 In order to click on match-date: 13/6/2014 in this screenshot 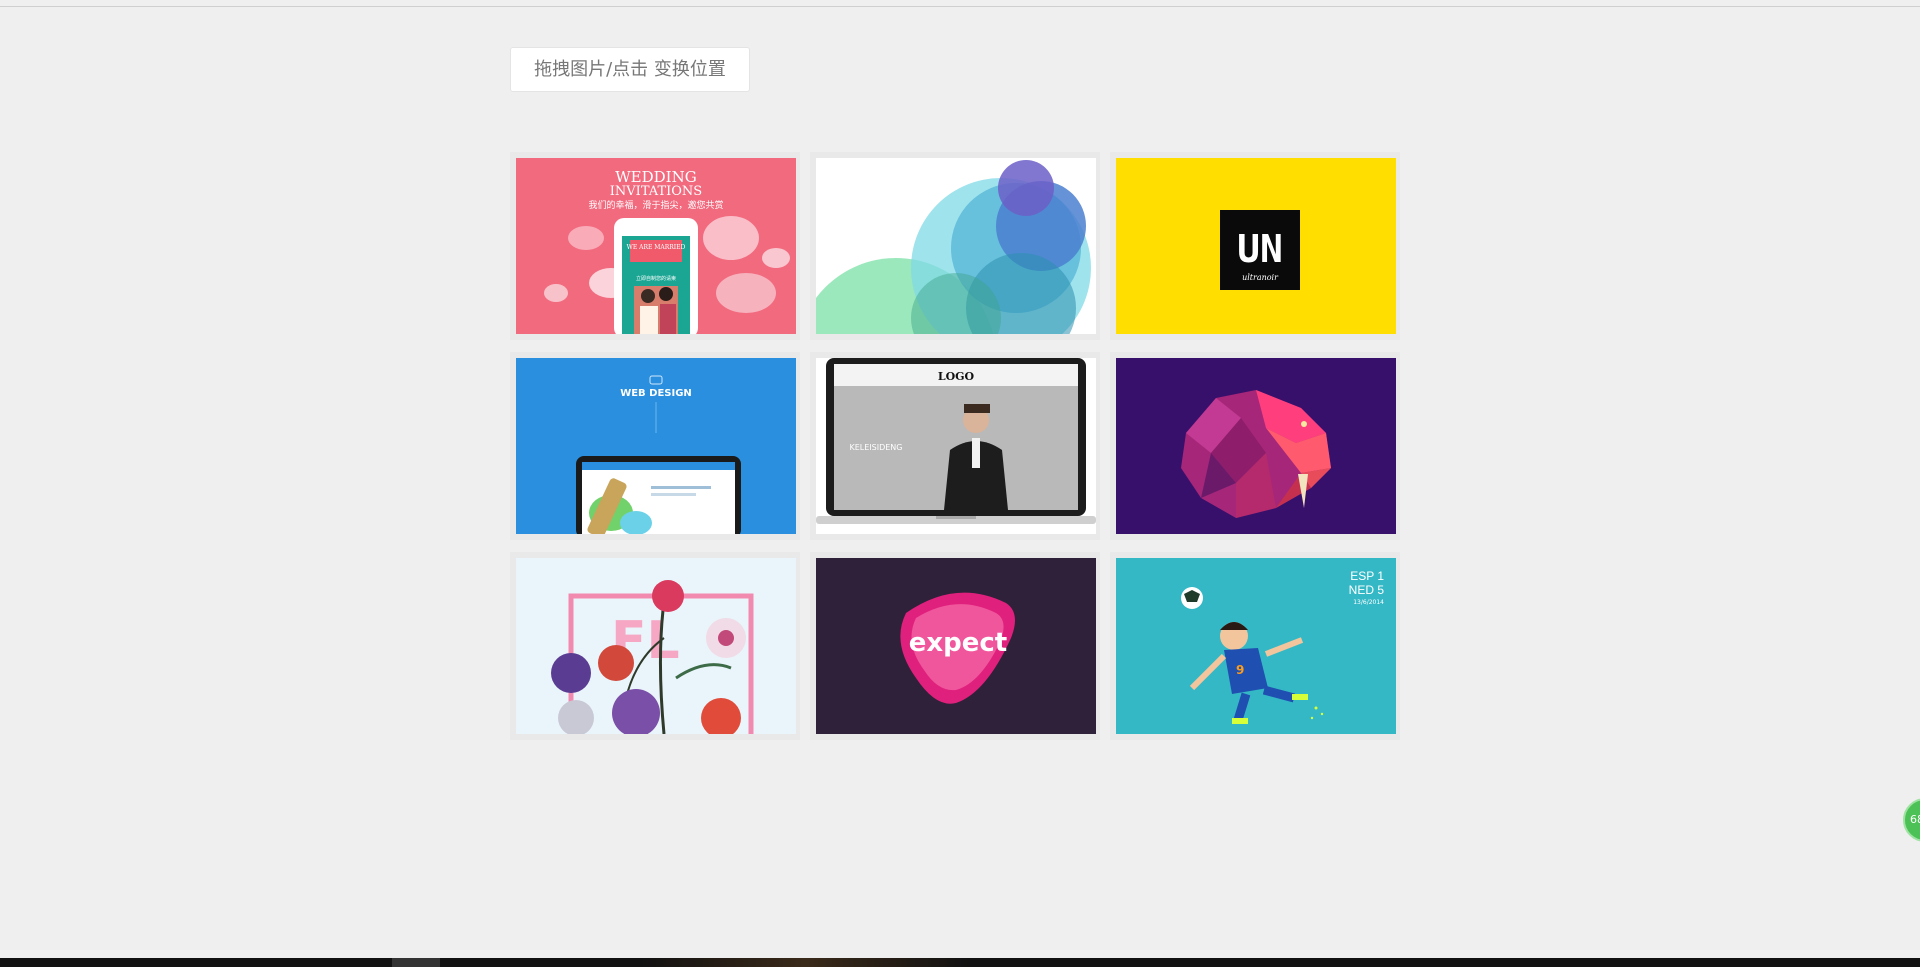, I will do `click(1368, 602)`.